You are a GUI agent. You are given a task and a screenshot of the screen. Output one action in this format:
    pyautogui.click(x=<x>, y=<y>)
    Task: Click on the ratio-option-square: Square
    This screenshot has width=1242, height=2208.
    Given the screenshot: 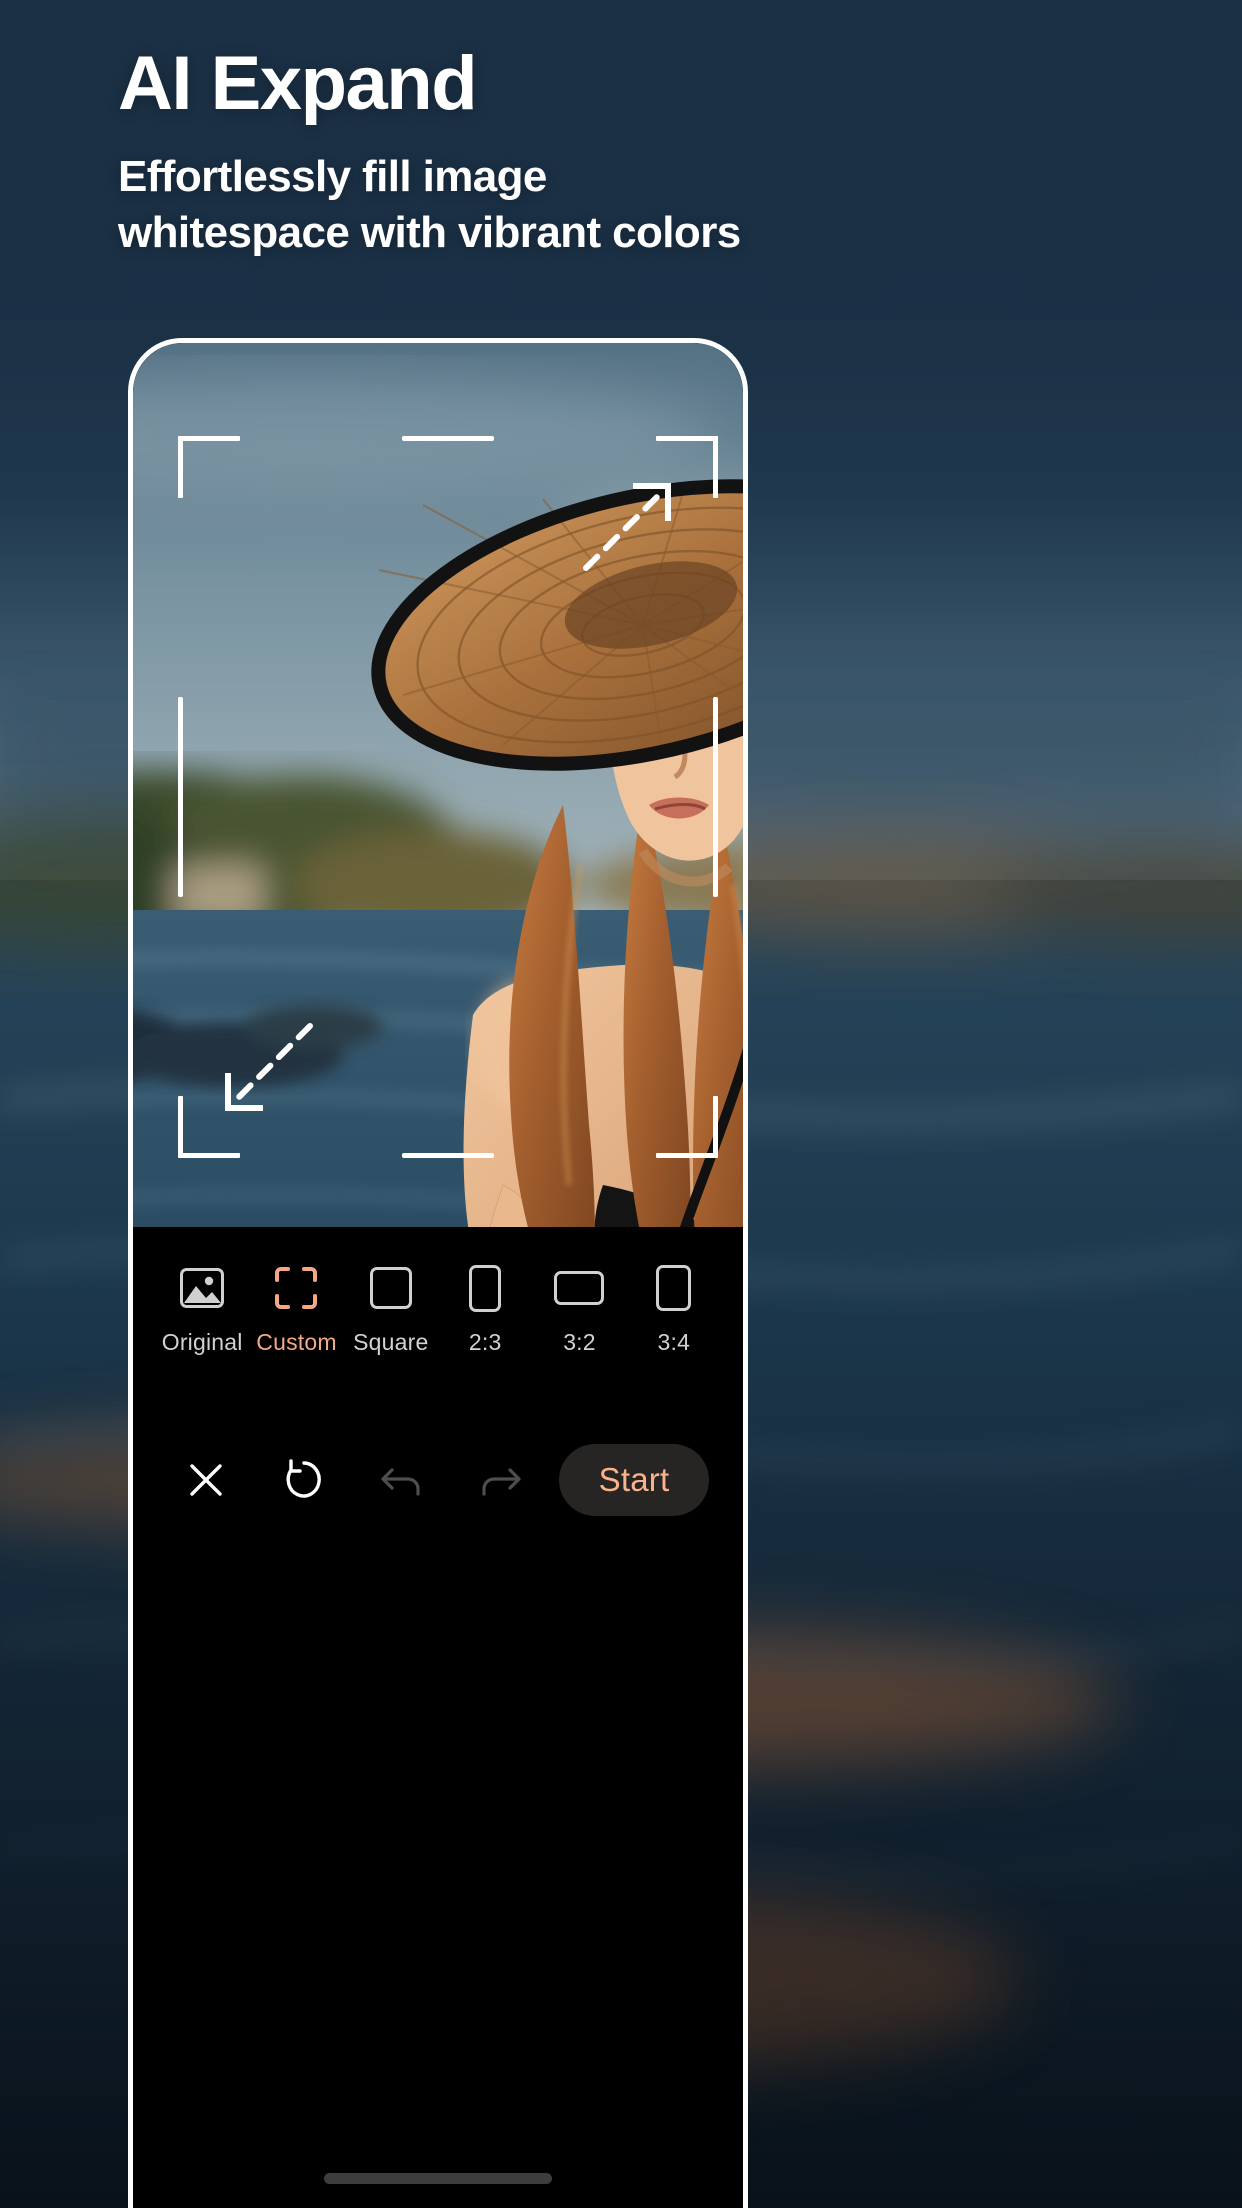 What is the action you would take?
    pyautogui.click(x=391, y=1308)
    